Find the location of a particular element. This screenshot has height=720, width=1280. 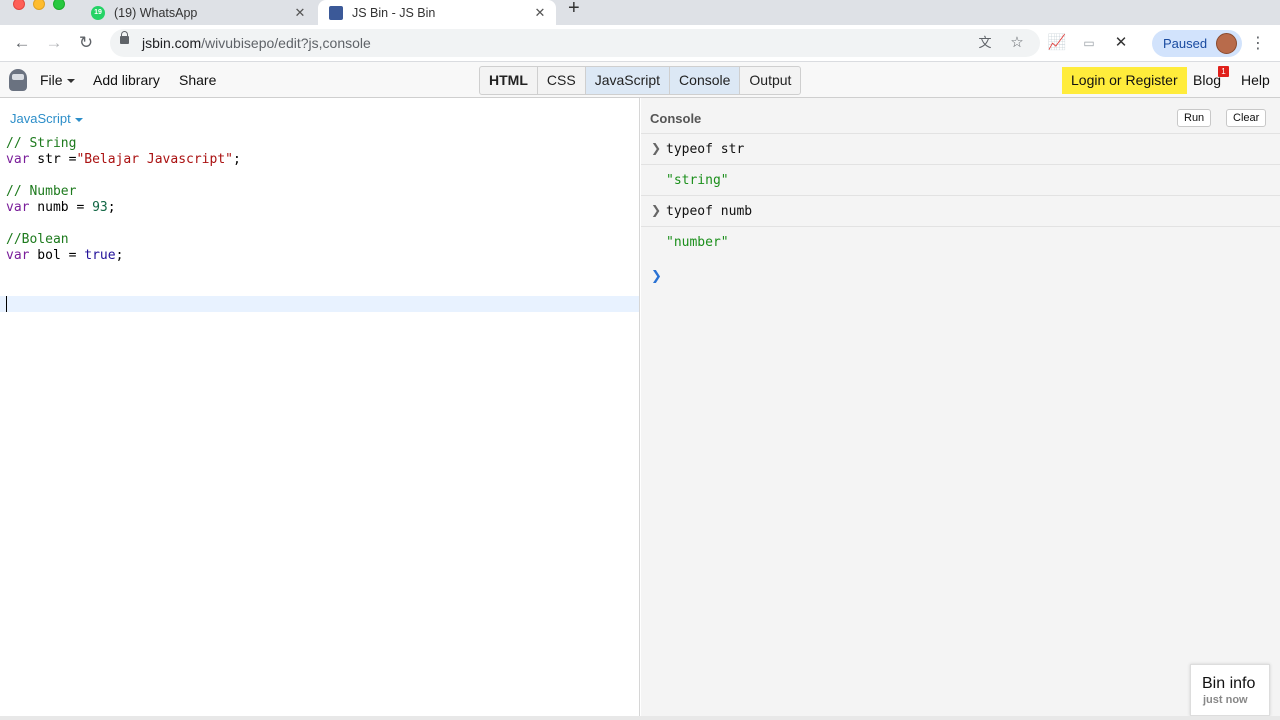

lock-icon is located at coordinates (124, 37).